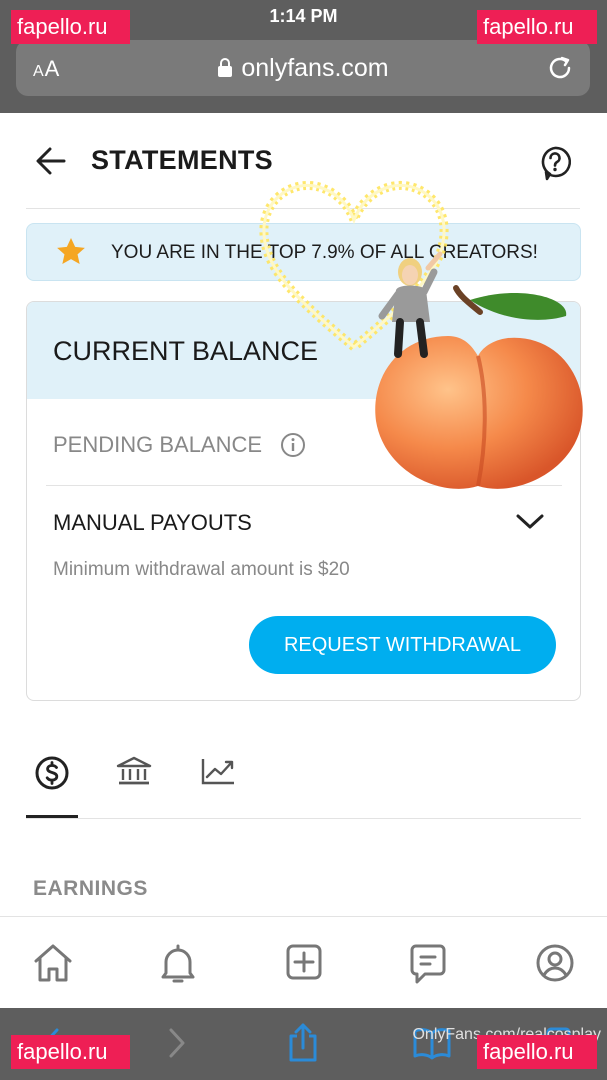  Describe the element at coordinates (293, 447) in the screenshot. I see `info-icon` at that location.